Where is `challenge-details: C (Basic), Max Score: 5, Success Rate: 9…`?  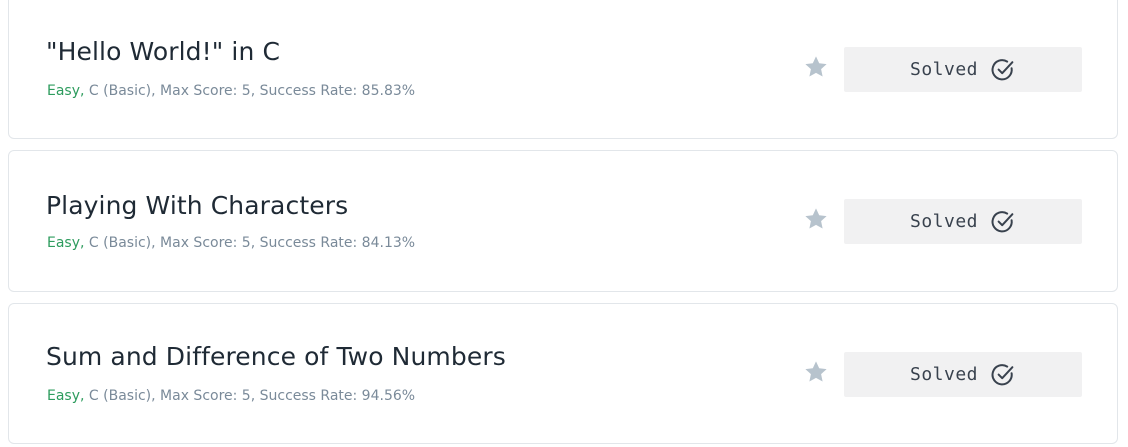 challenge-details: C (Basic), Max Score: 5, Success Rate: 9… is located at coordinates (250, 396).